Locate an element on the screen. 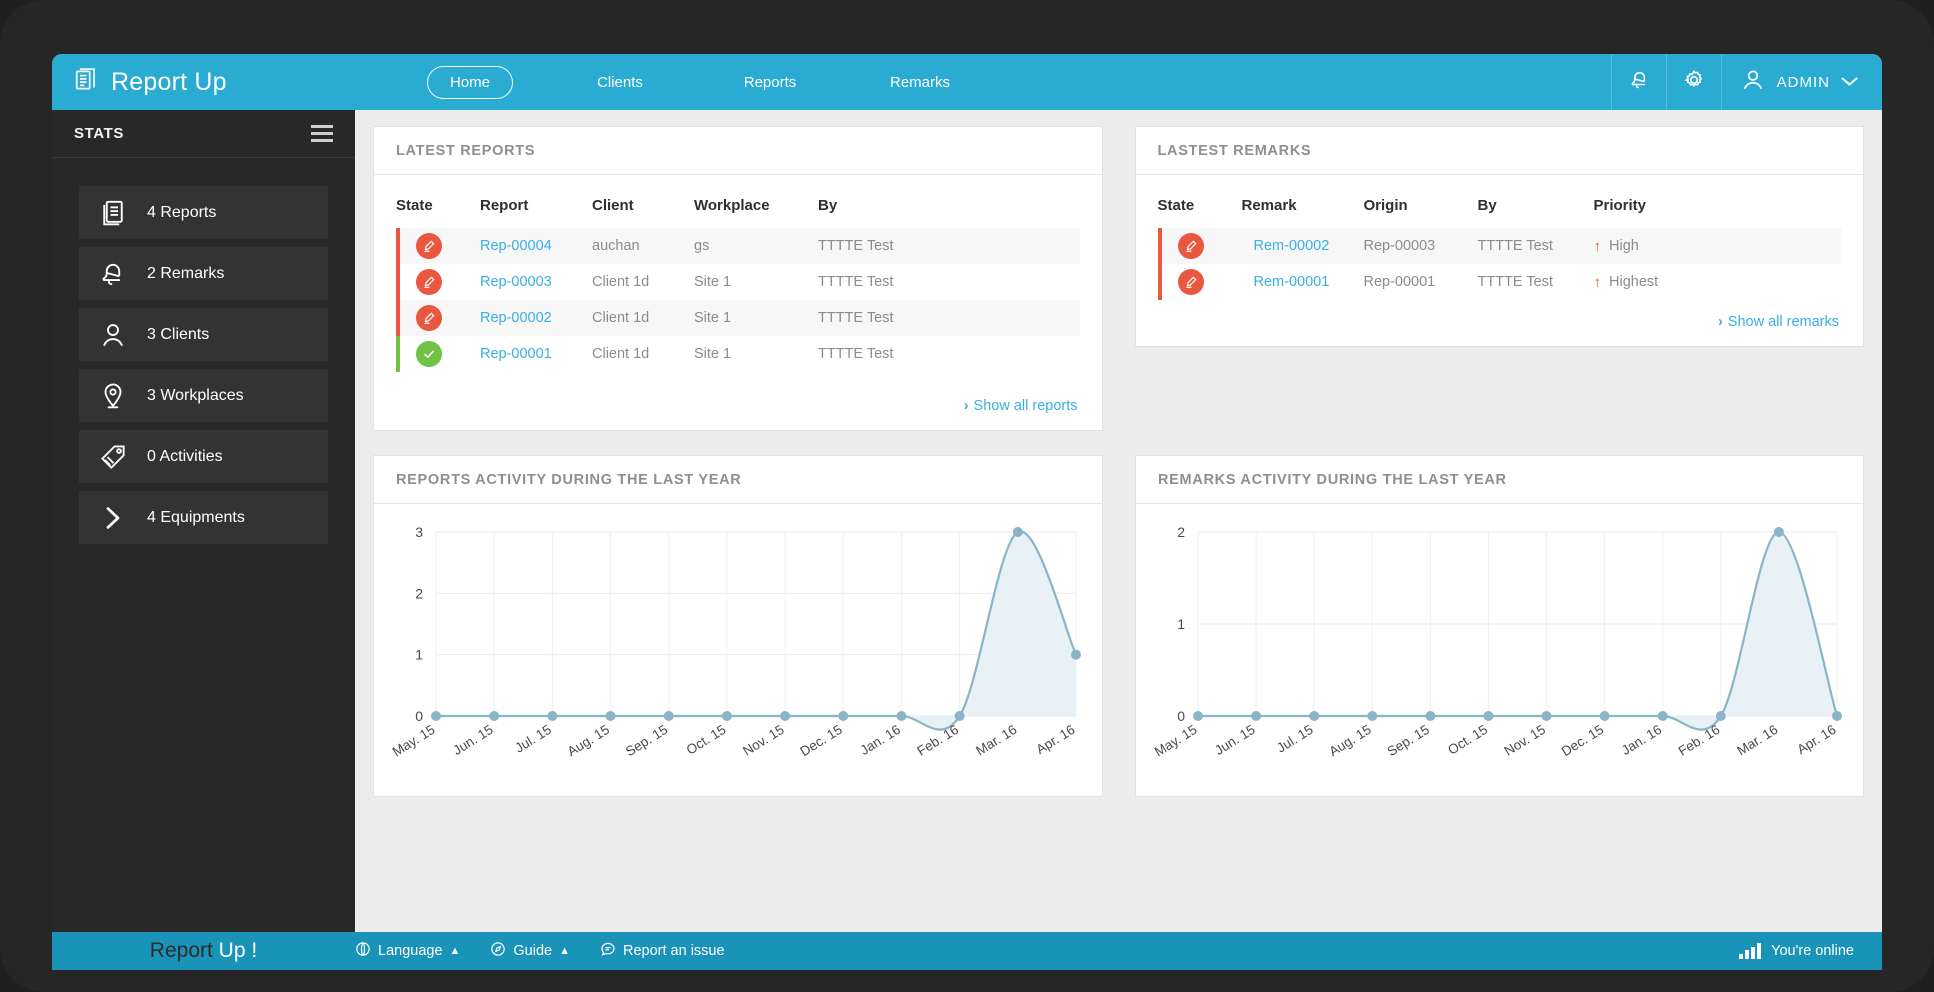  card-title: REPORTS ACTIVITY DURING THE LAST YEAR is located at coordinates (569, 479).